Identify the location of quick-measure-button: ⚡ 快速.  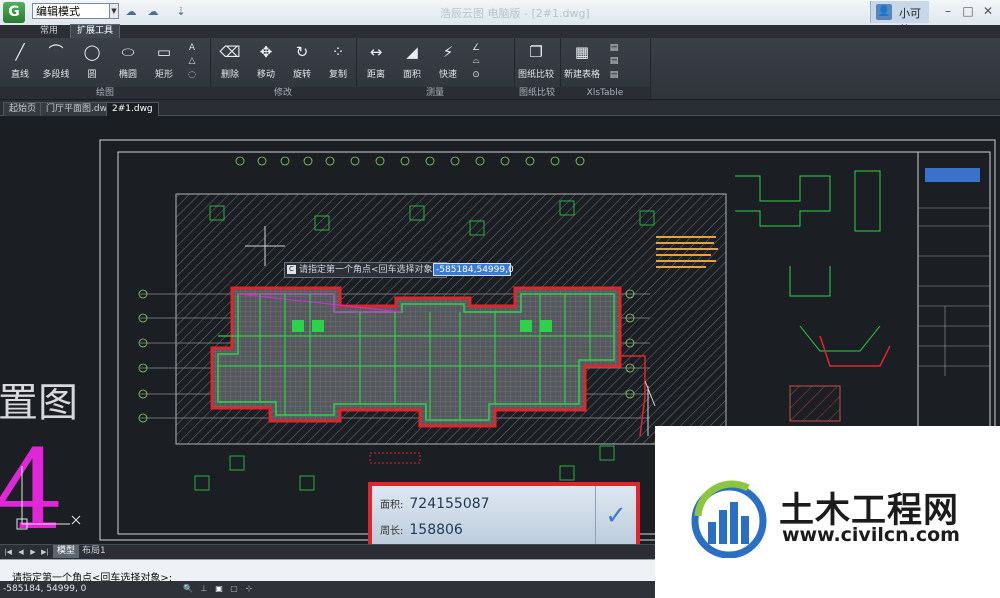
(448, 62).